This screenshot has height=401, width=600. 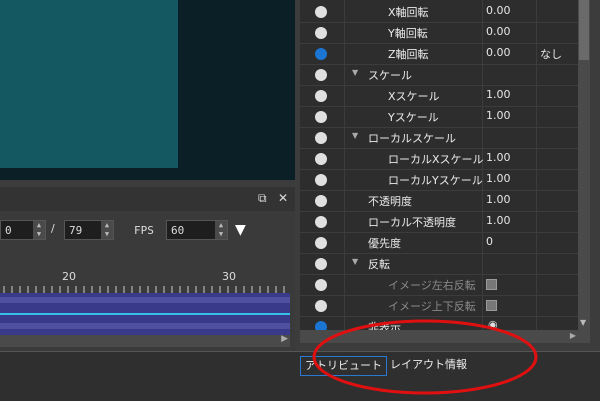 I want to click on annotation-ellipse, so click(x=425, y=357).